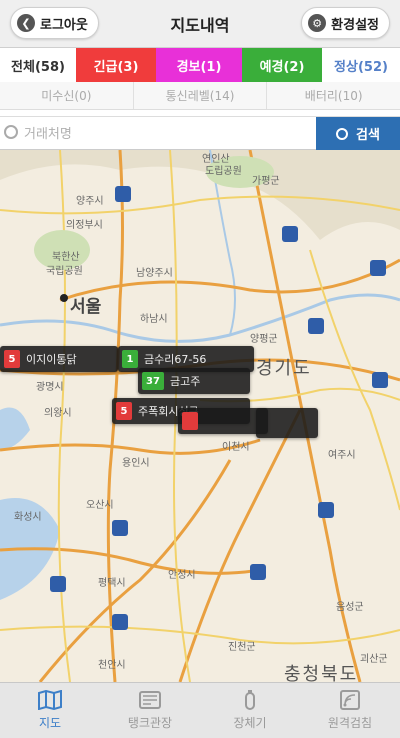 The width and height of the screenshot is (400, 738). What do you see at coordinates (51, 359) in the screenshot?
I see `marker-label: 이지이통닭` at bounding box center [51, 359].